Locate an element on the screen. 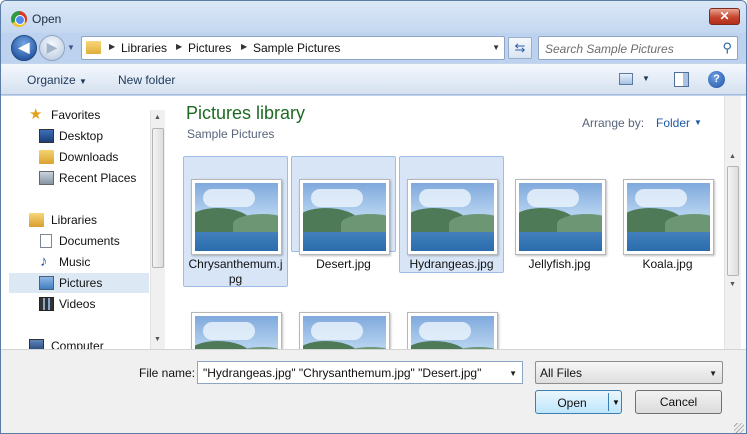 The height and width of the screenshot is (434, 747). sidebar-item-label: Favorites is located at coordinates (76, 115).